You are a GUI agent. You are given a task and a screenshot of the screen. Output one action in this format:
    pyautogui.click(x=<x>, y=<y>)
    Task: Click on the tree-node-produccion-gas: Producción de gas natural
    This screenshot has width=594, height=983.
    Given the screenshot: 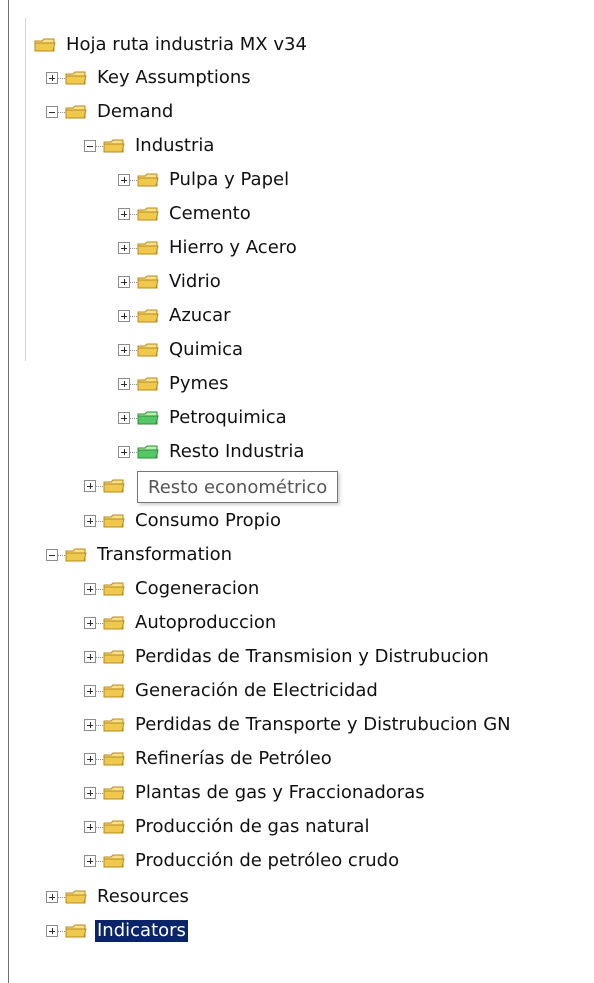 What is the action you would take?
    pyautogui.click(x=227, y=827)
    